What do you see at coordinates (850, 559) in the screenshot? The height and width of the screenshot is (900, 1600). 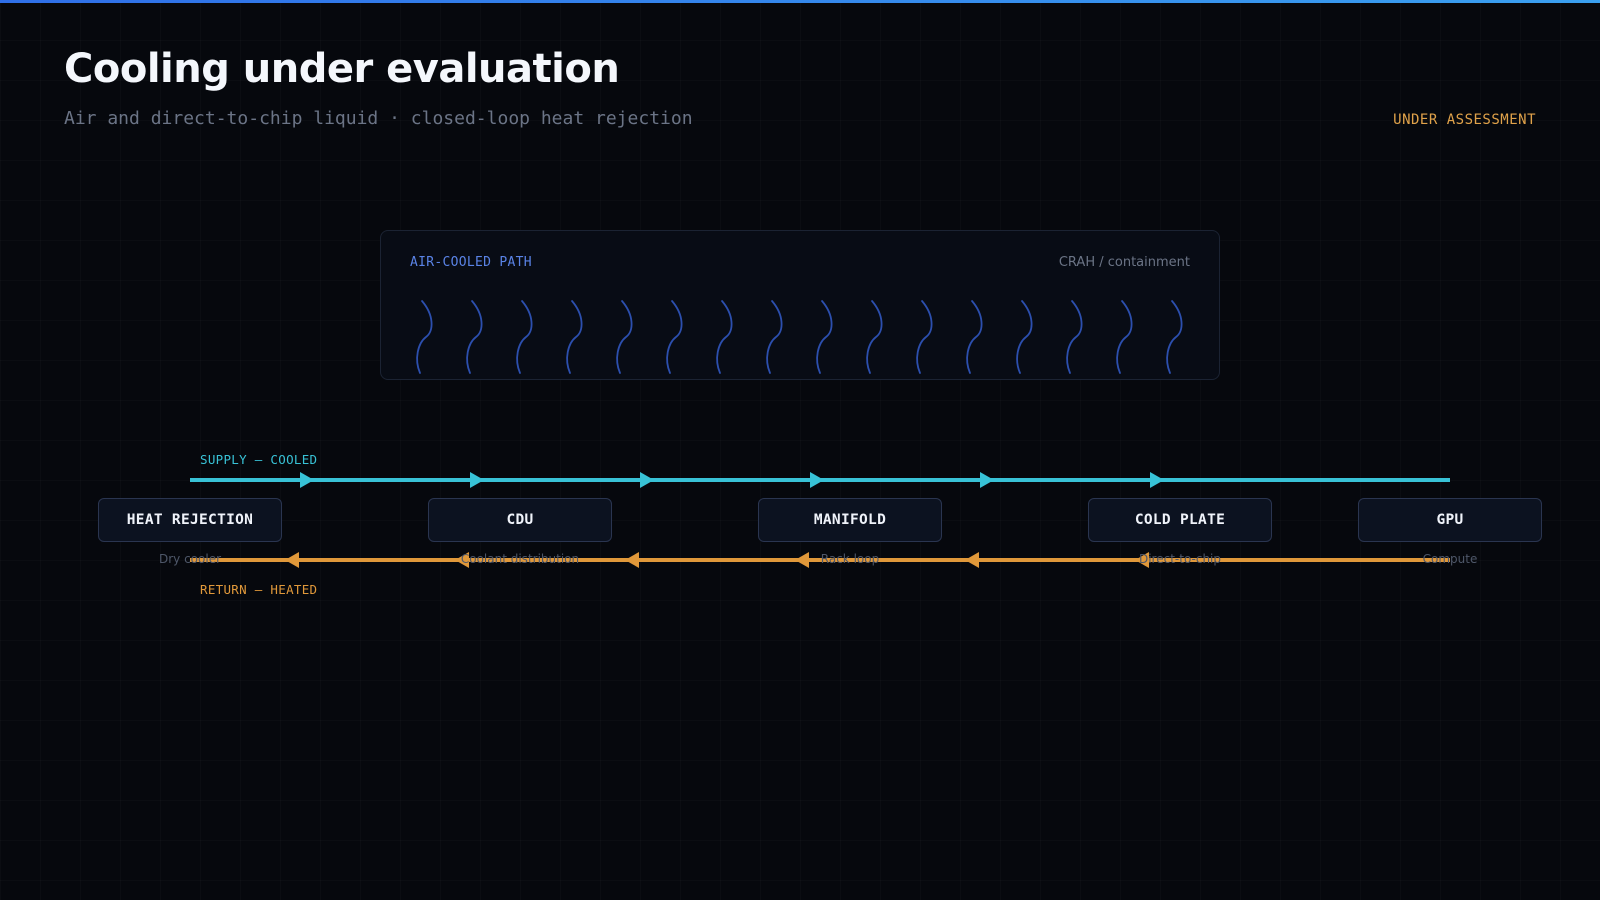 I see `node-manifold-sublabel: Rack loop` at bounding box center [850, 559].